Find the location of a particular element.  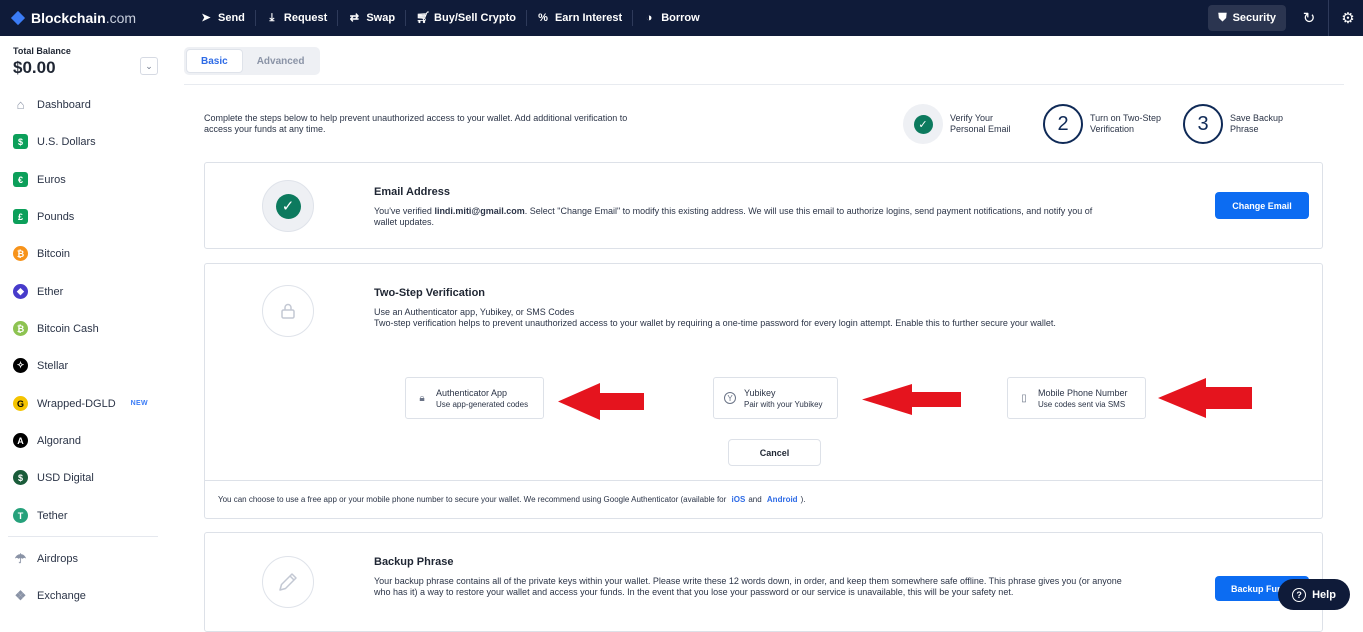

sidebar-item-dashboard: ⌂ Dashboard is located at coordinates (52, 104).